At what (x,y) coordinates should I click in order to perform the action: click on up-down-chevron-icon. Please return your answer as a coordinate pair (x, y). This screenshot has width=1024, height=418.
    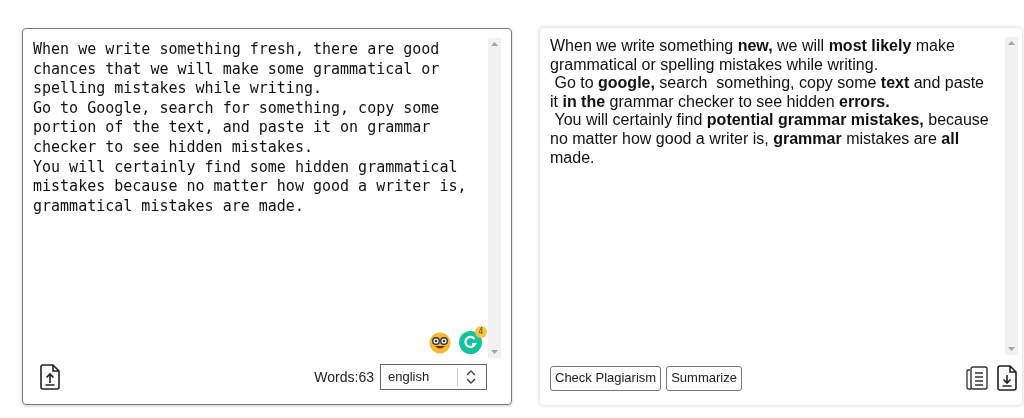
    Looking at the image, I should click on (471, 377).